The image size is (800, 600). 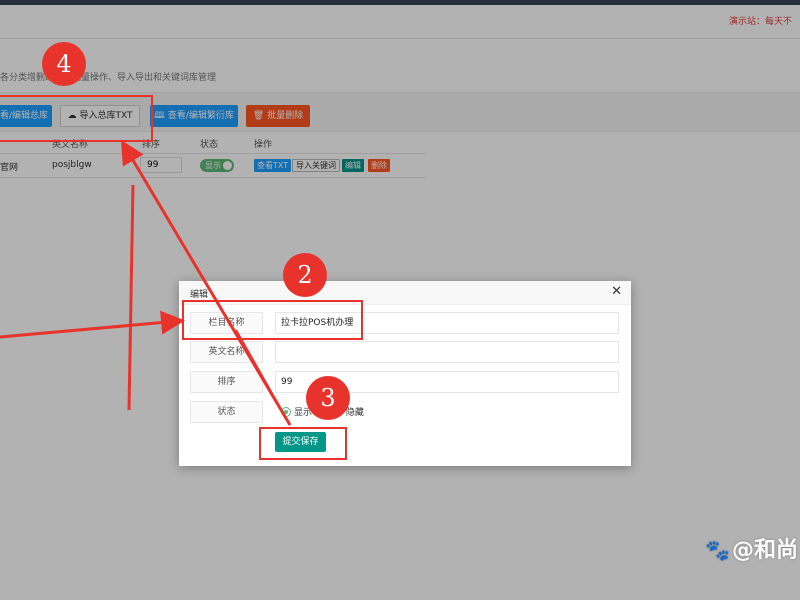 What do you see at coordinates (64, 64) in the screenshot?
I see `step-badge-4: 4` at bounding box center [64, 64].